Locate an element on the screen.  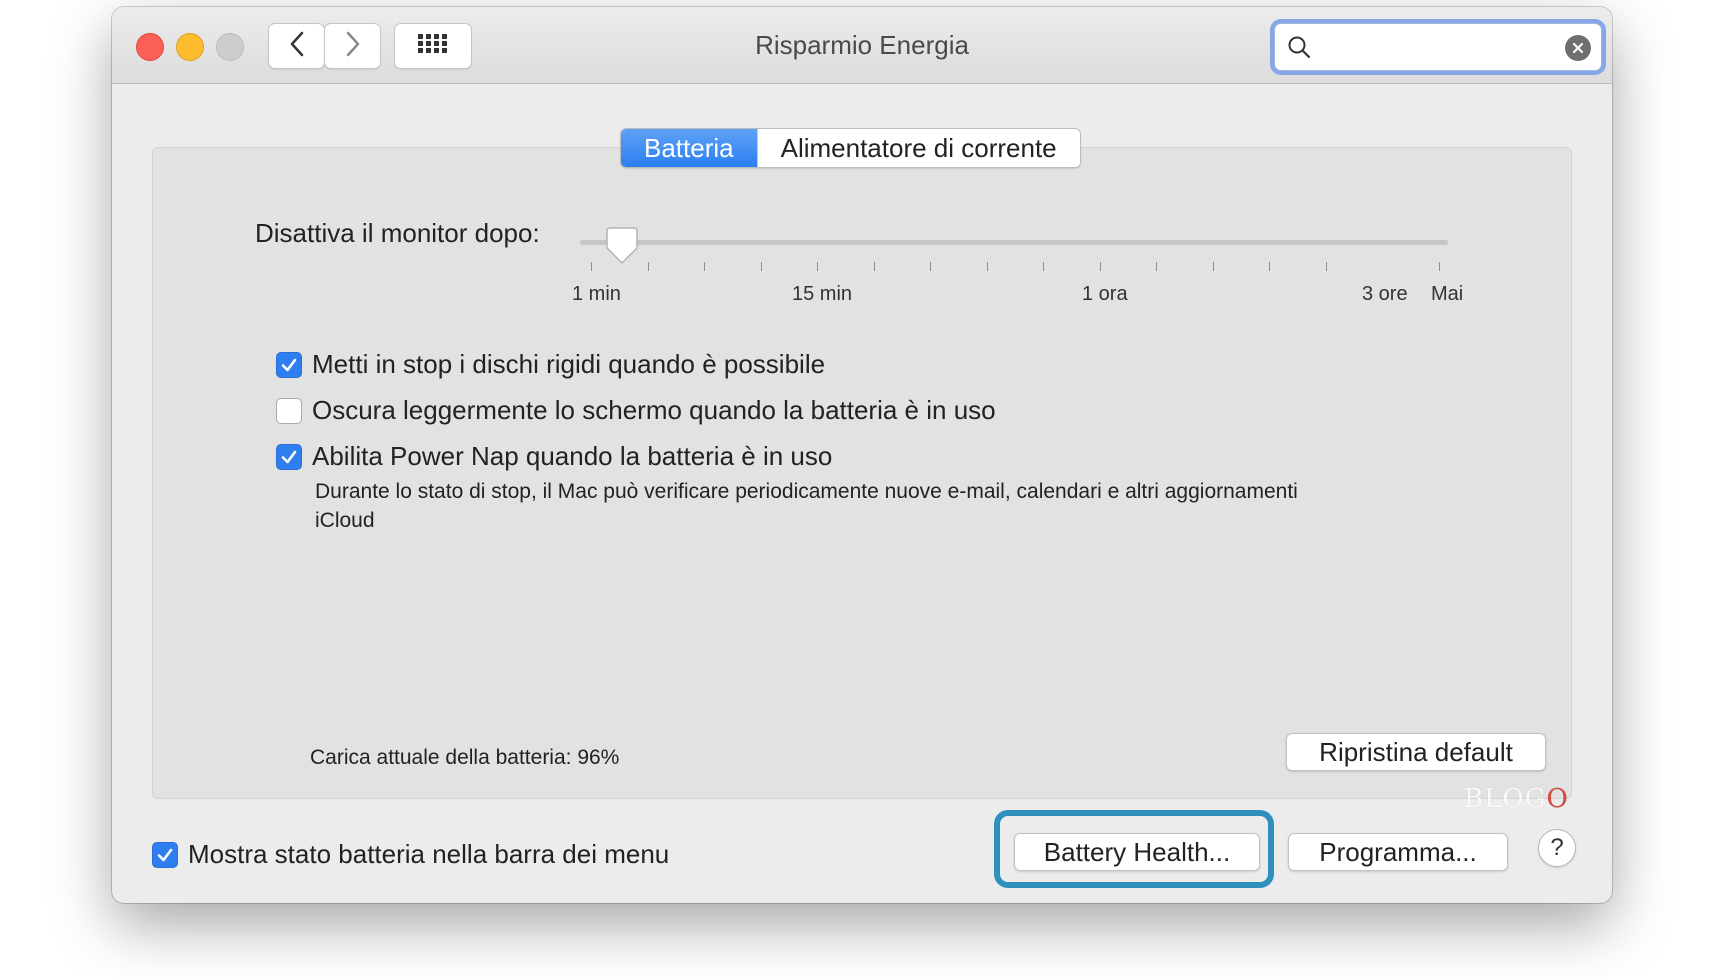
restore-defaults-button: Ripristina default is located at coordinates (1416, 752).